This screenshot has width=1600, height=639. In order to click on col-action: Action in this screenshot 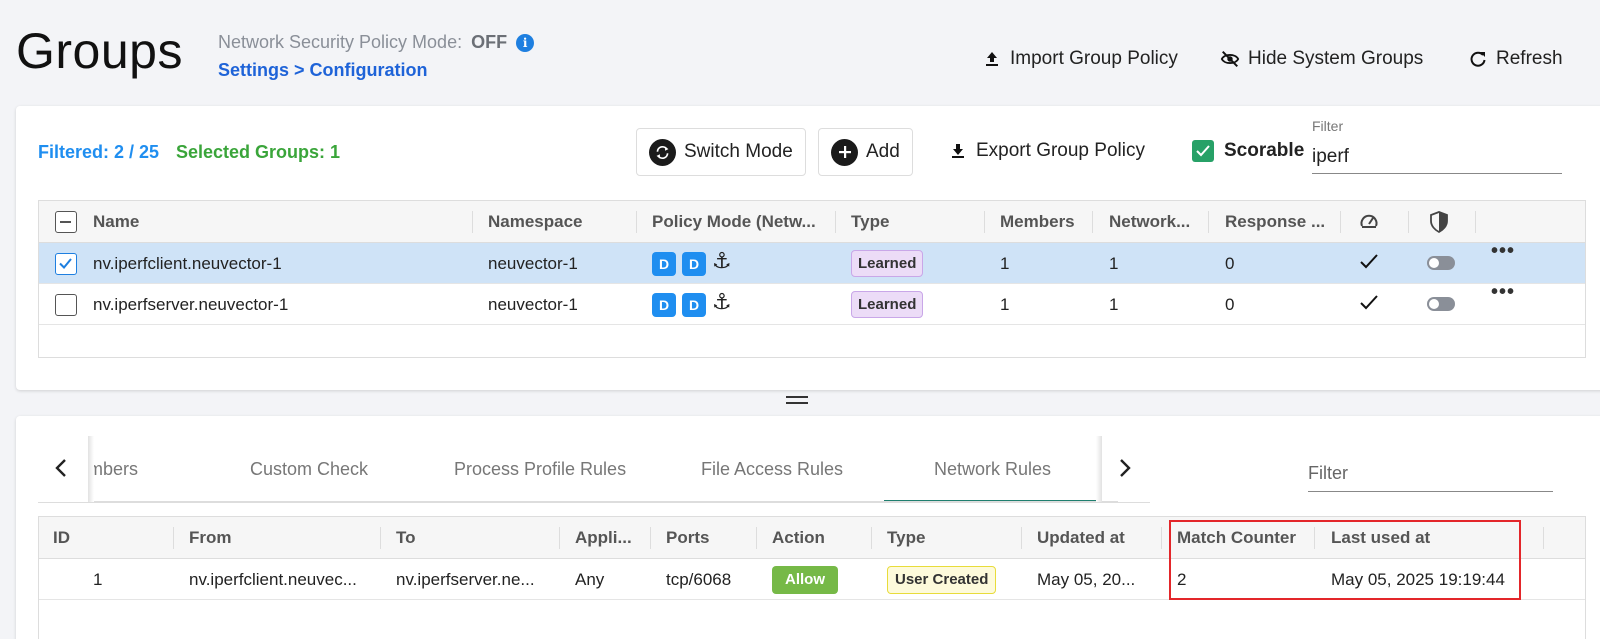, I will do `click(798, 538)`.